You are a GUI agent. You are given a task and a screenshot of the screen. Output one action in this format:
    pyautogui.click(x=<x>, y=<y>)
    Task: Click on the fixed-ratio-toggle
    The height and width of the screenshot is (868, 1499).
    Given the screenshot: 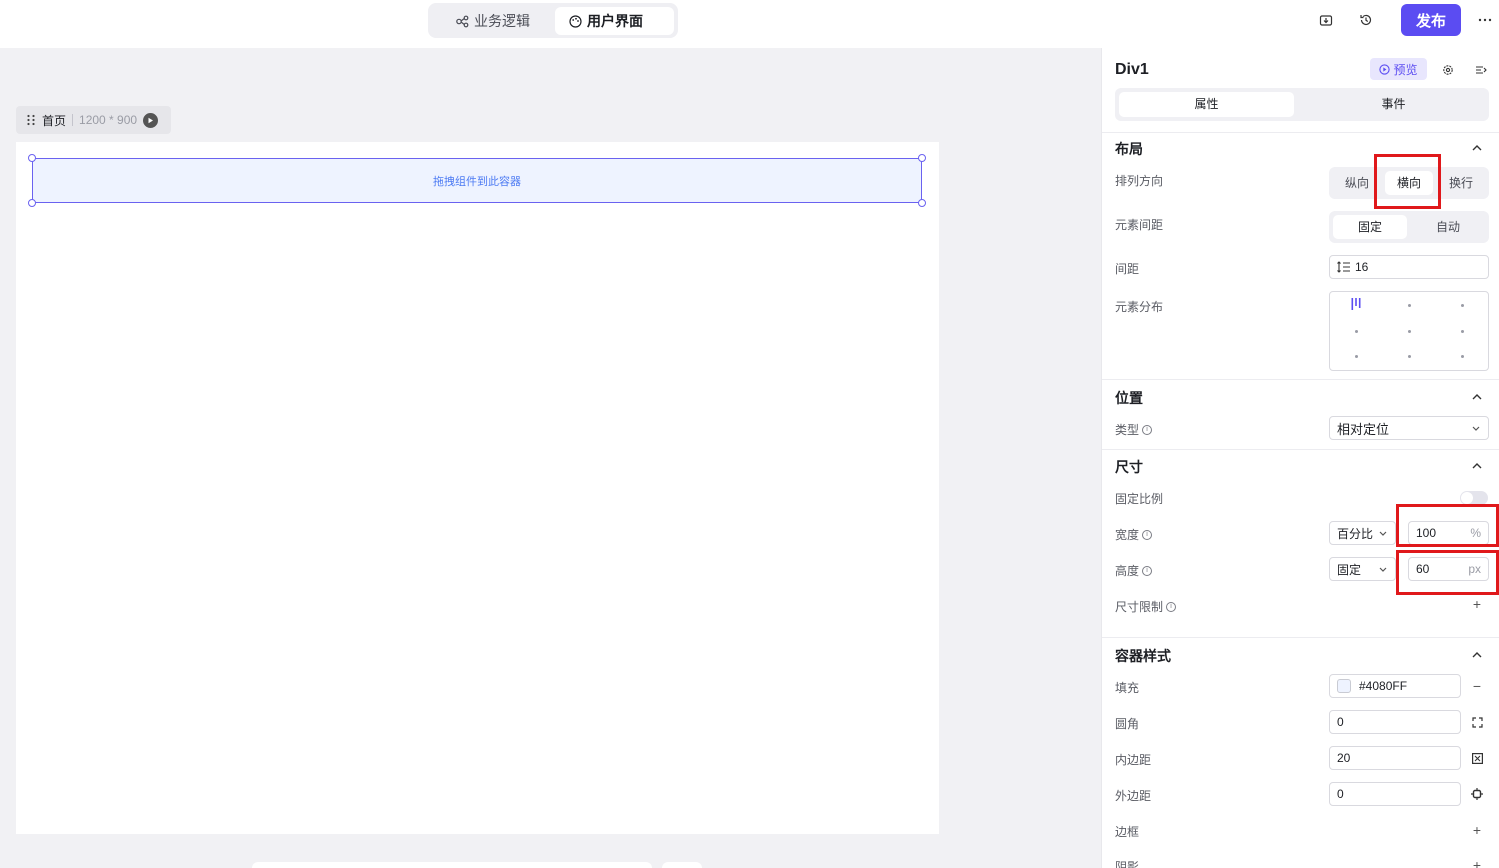 What is the action you would take?
    pyautogui.click(x=1474, y=498)
    